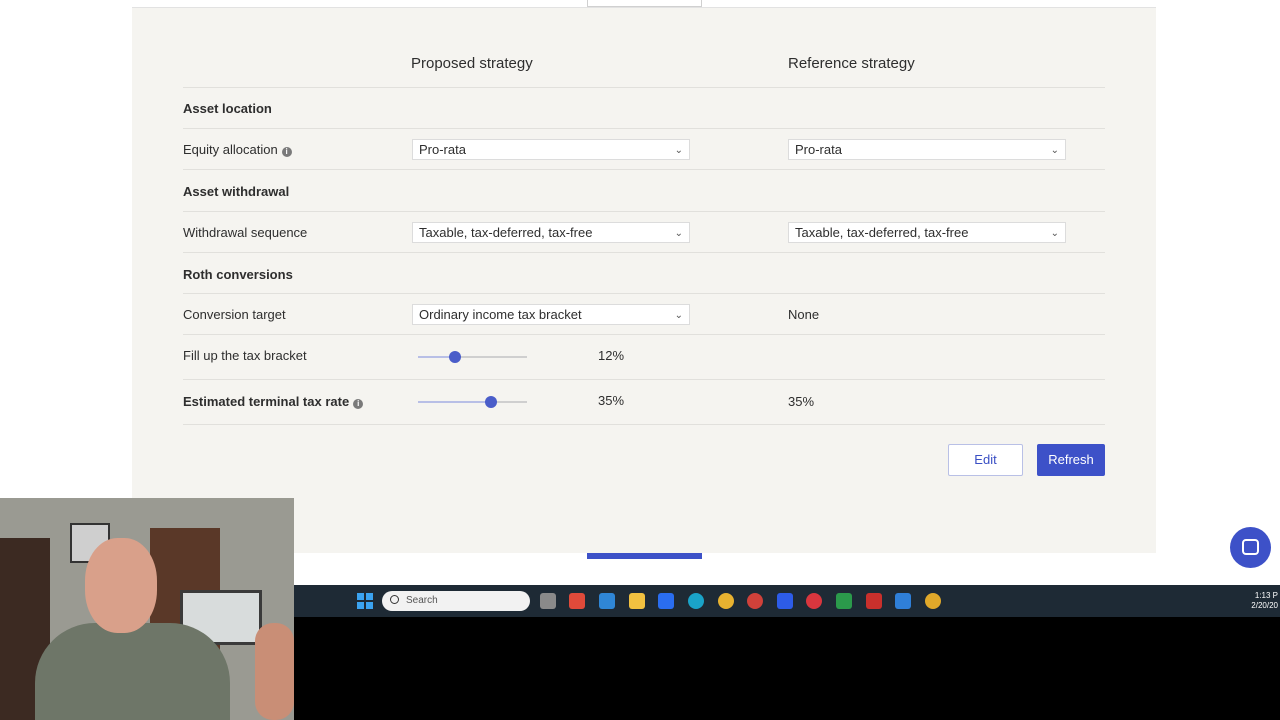 Image resolution: width=1280 pixels, height=720 pixels. Describe the element at coordinates (455, 402) in the screenshot. I see `terminal-tax-slider-fill` at that location.